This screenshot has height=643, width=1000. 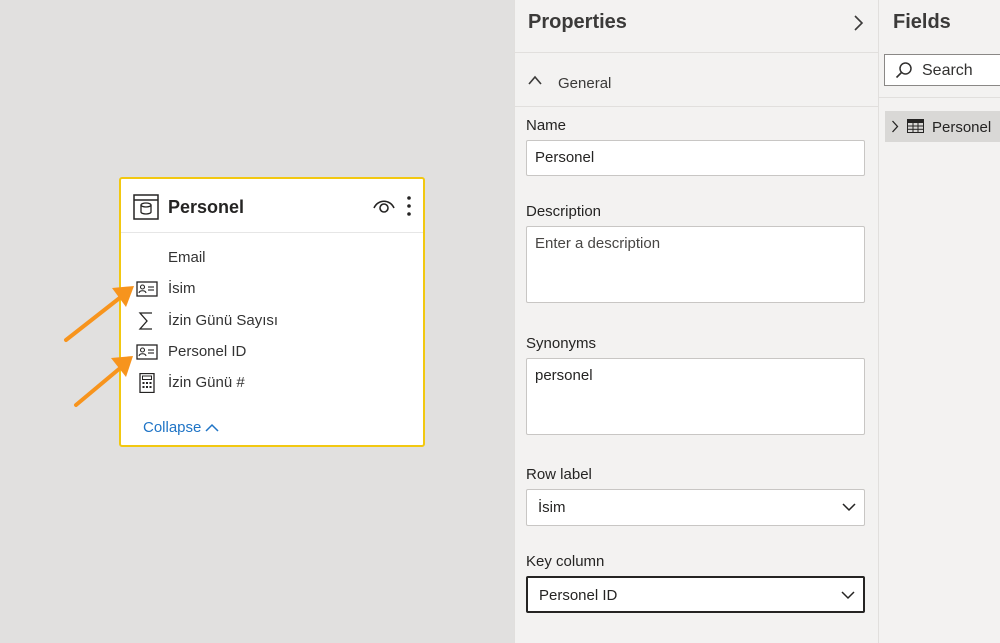 What do you see at coordinates (206, 207) in the screenshot?
I see `table-card-title: Personel` at bounding box center [206, 207].